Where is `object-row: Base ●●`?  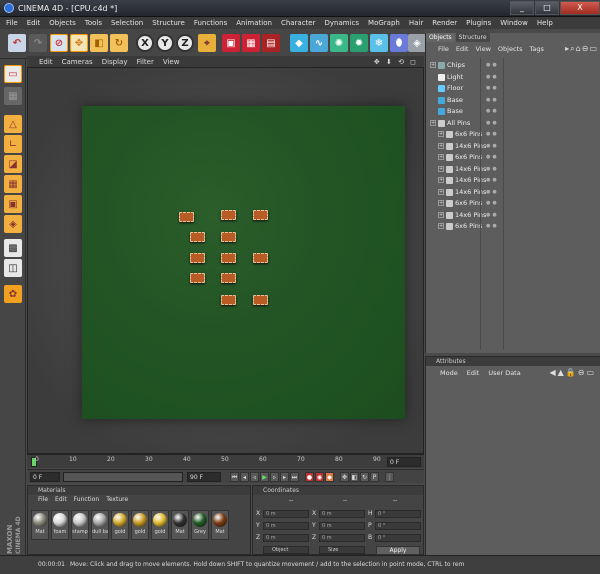 object-row: Base ●● is located at coordinates (513, 100).